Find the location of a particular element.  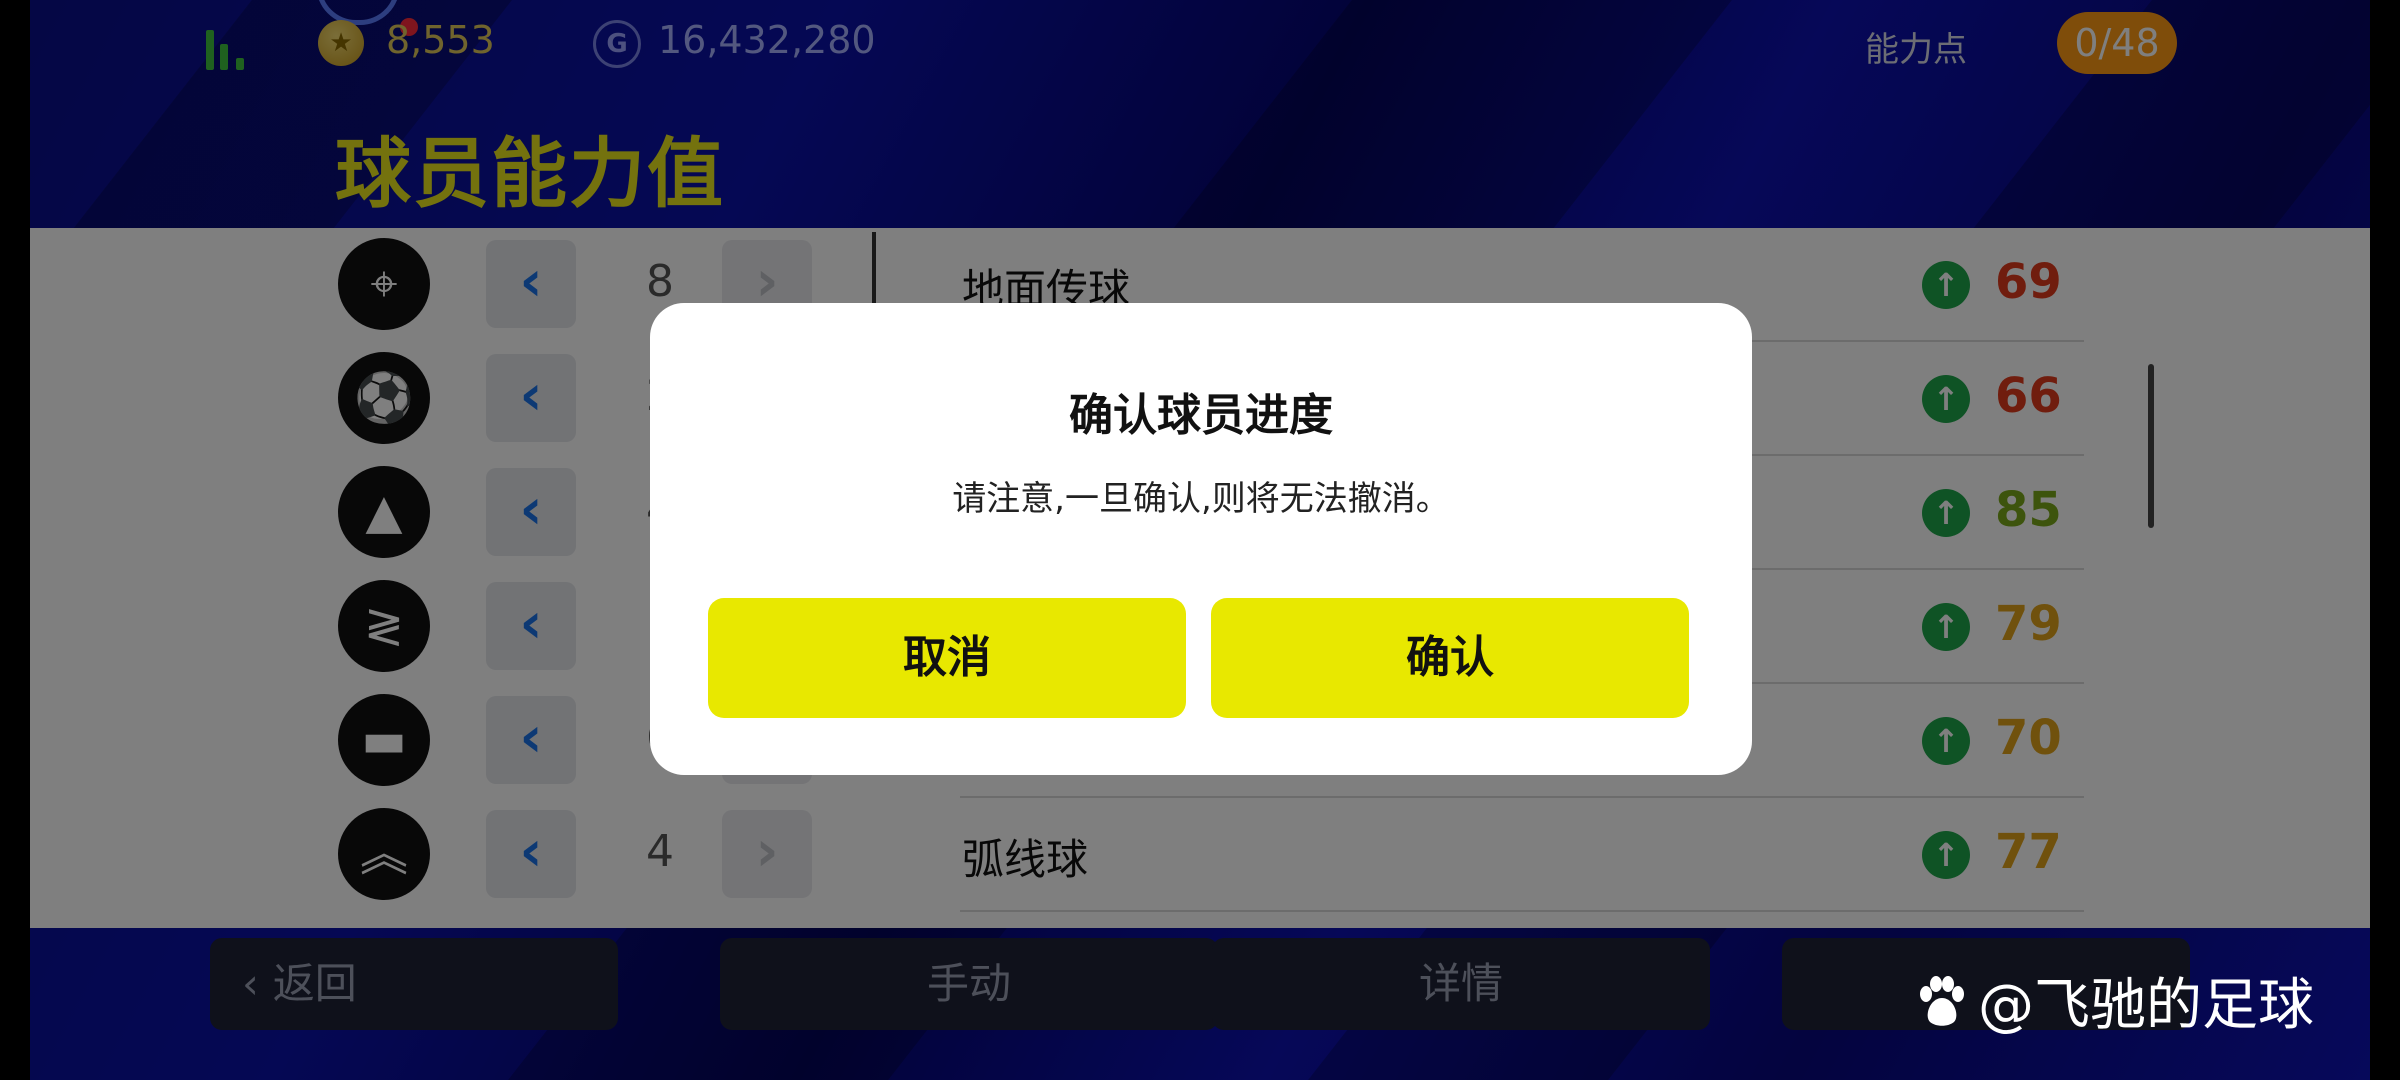

dialog-message: 请注意,一旦确认,则将无法撤消。 is located at coordinates (1201, 499).